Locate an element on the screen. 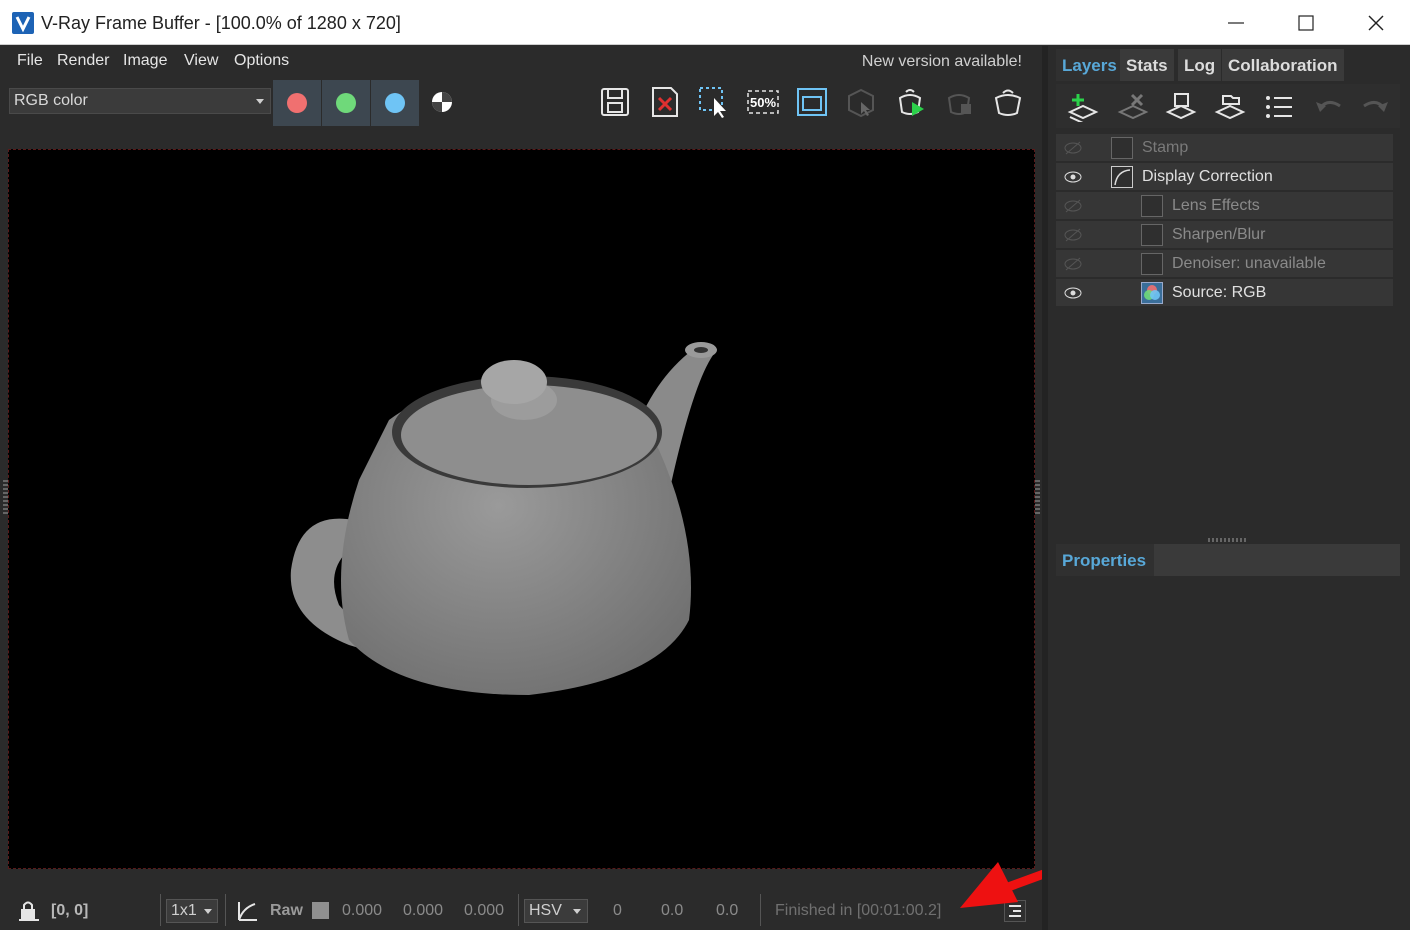 The image size is (1410, 930). menu-file: File is located at coordinates (30, 61).